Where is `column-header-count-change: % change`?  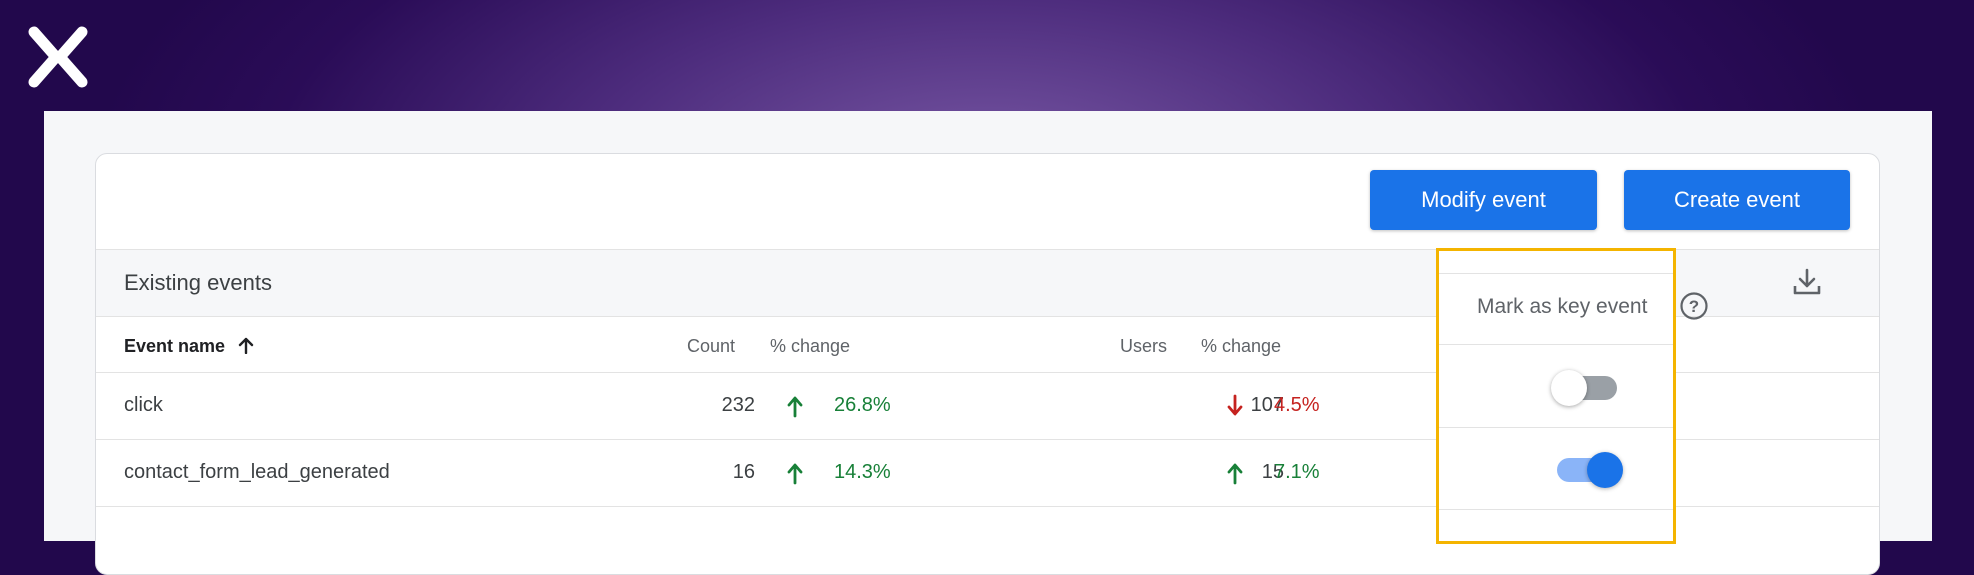 column-header-count-change: % change is located at coordinates (810, 346).